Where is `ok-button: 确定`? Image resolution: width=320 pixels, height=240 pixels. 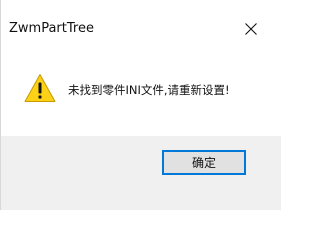
ok-button: 确定 is located at coordinates (204, 162).